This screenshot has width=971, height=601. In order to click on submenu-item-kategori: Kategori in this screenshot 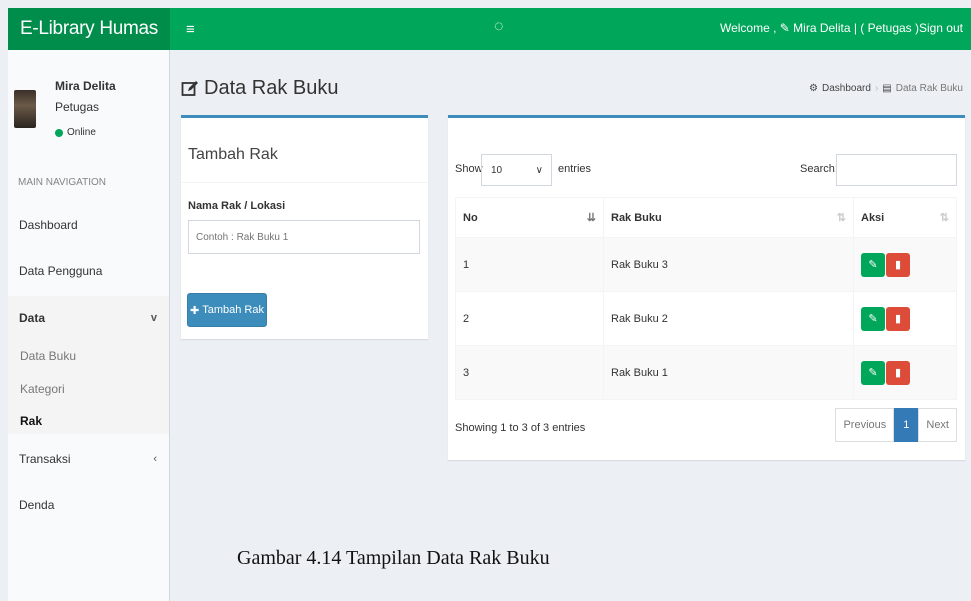, I will do `click(42, 389)`.